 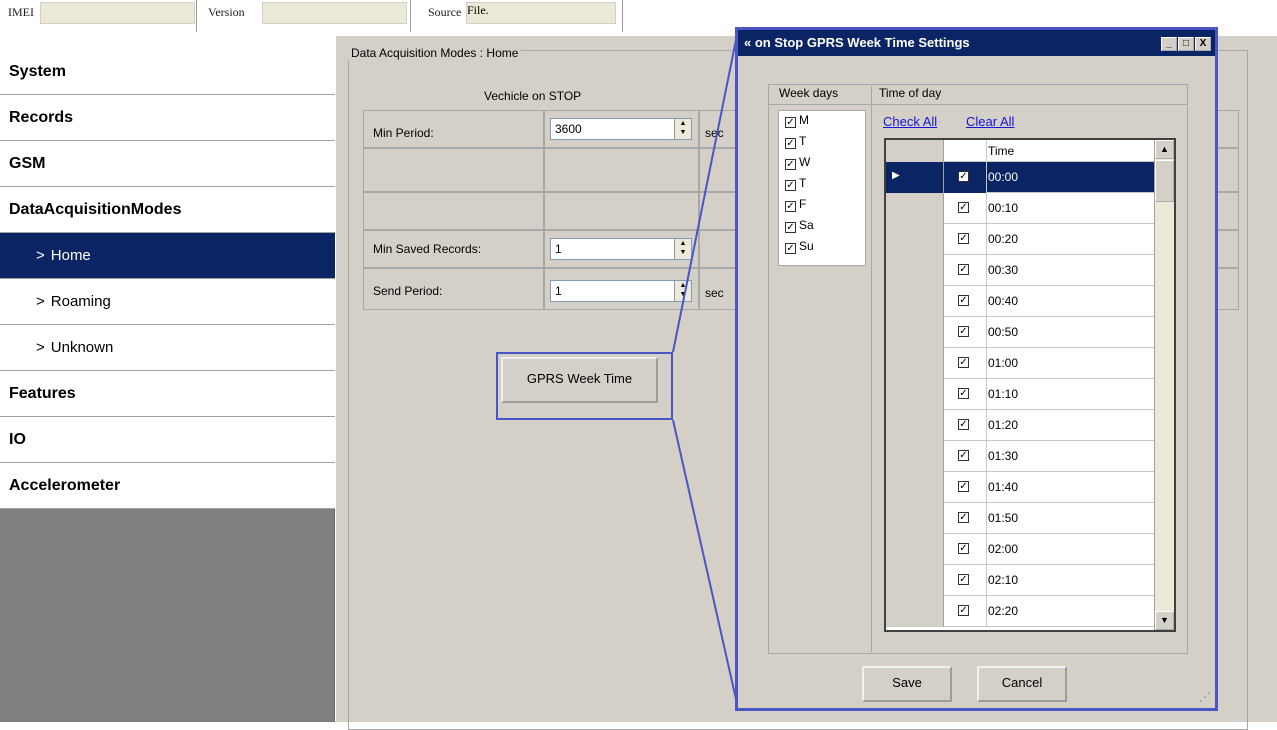 What do you see at coordinates (1020, 177) in the screenshot?
I see `table-row: ▶ ✓ 00:00` at bounding box center [1020, 177].